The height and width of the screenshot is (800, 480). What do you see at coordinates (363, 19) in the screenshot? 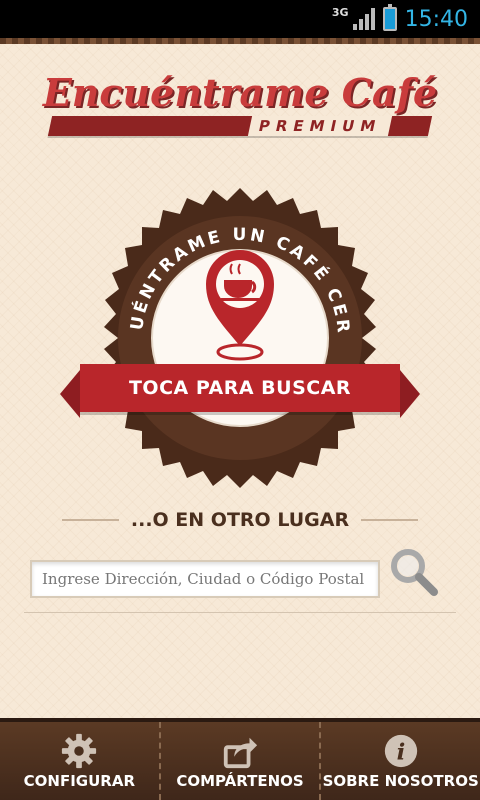
I see `signal-icon` at bounding box center [363, 19].